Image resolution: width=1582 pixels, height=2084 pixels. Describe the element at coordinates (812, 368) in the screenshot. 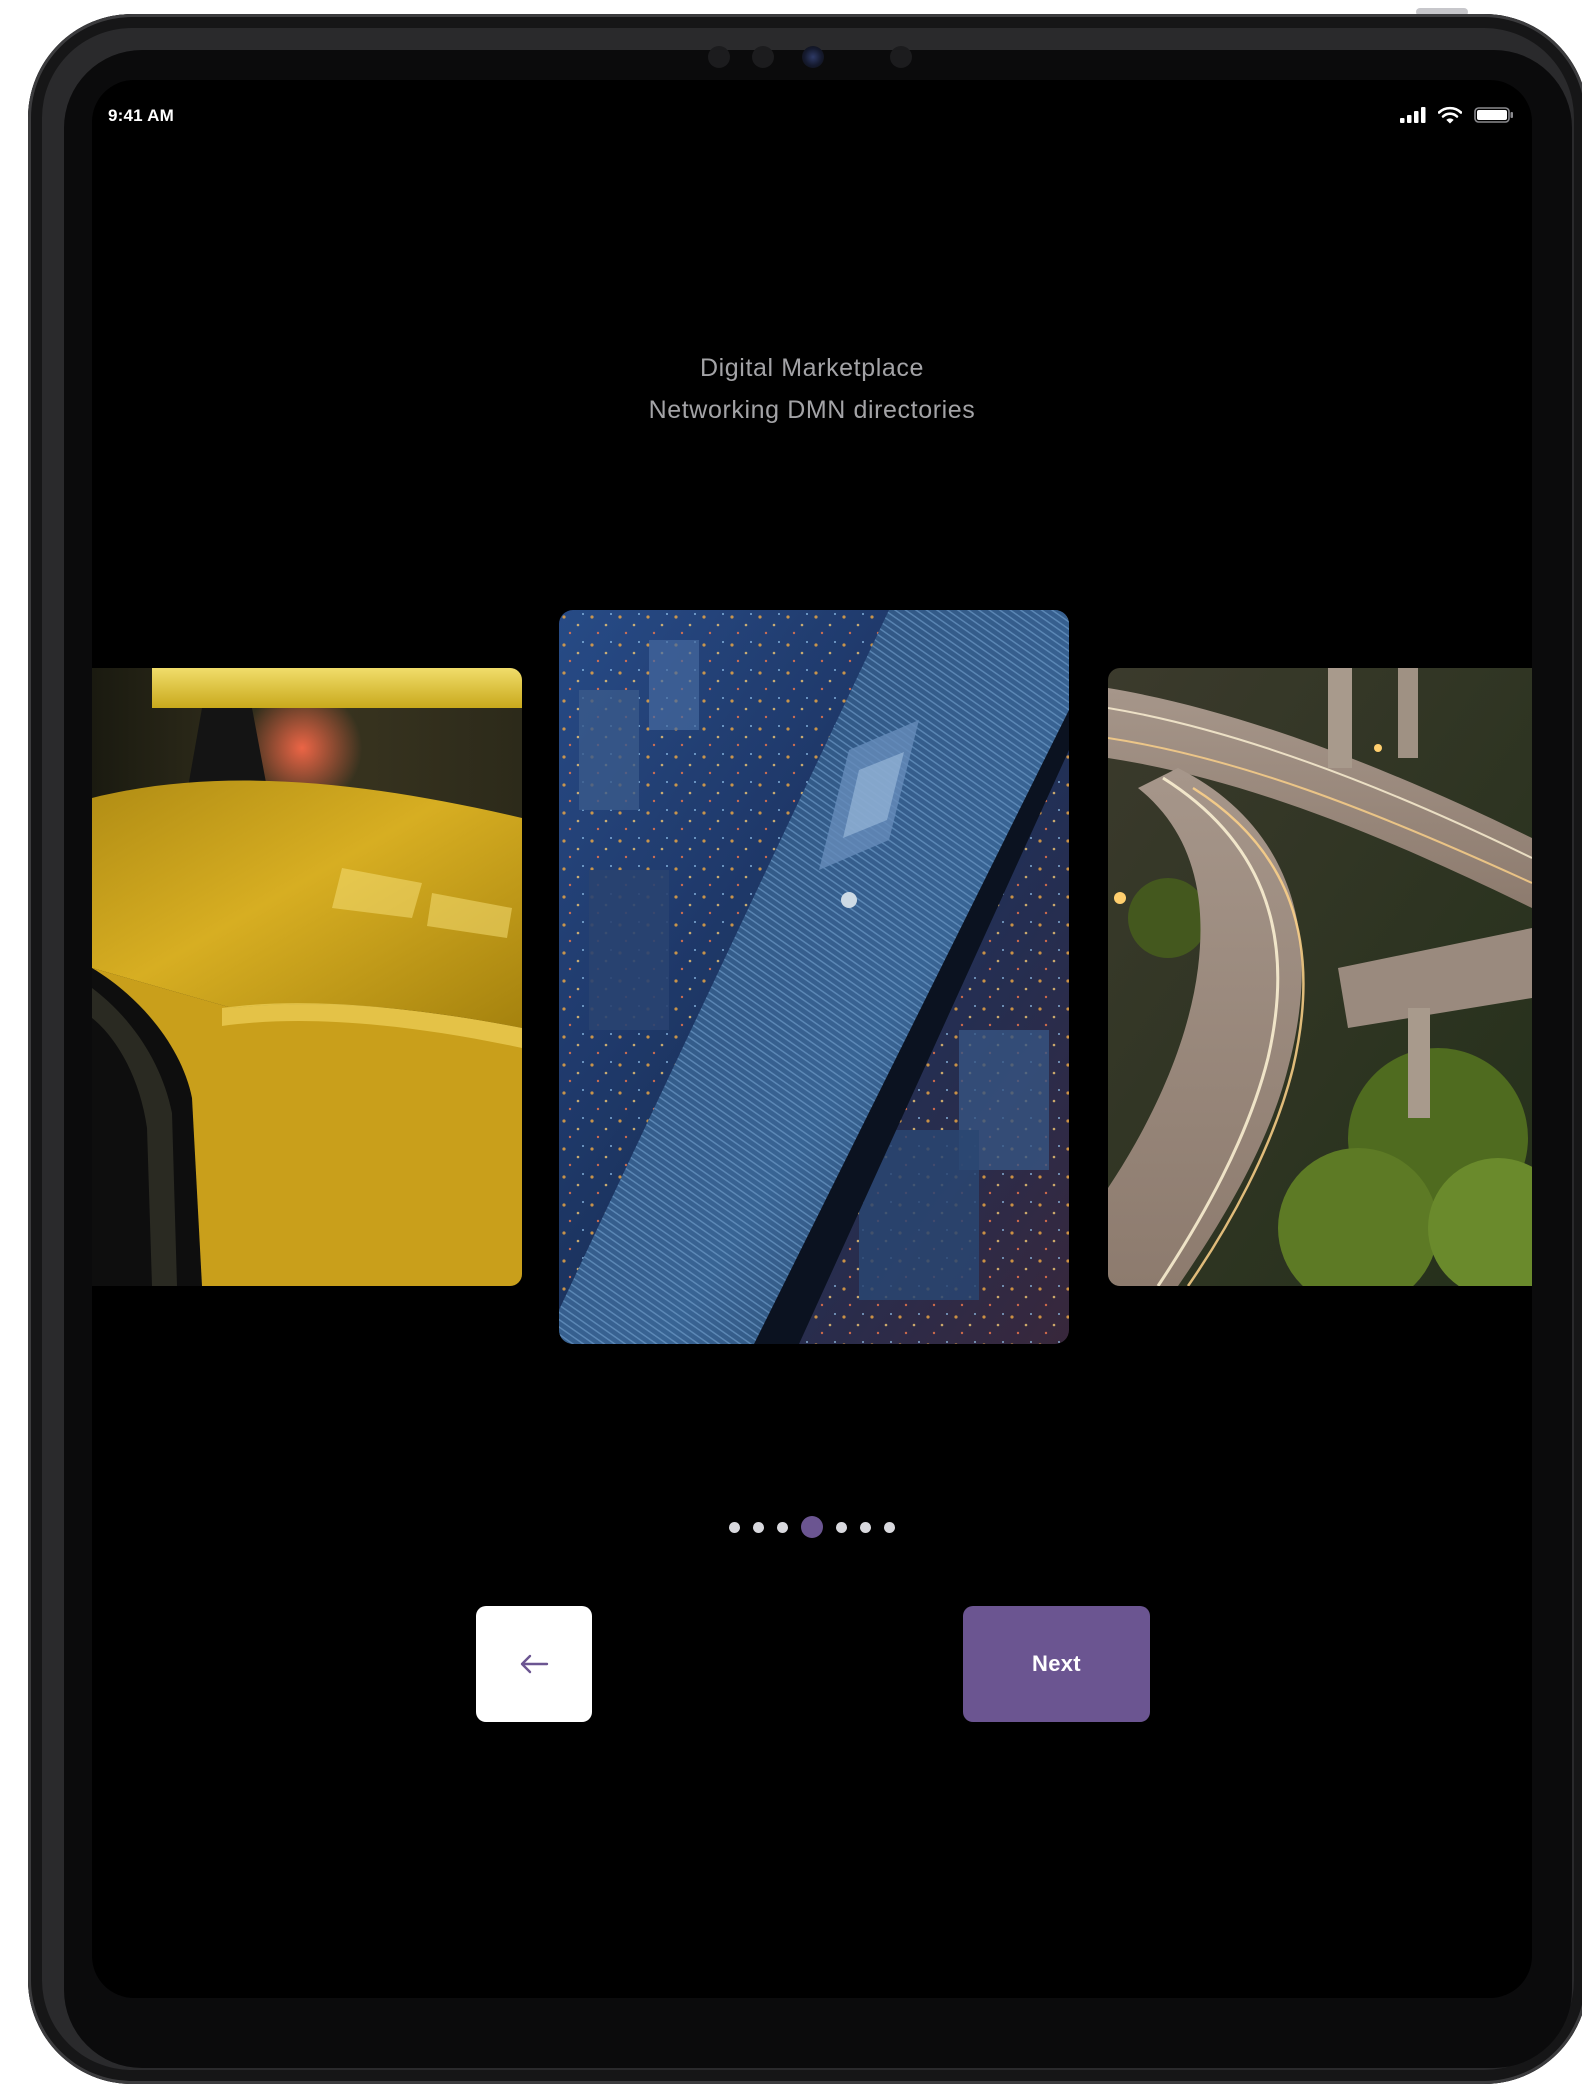

I see `onboarding-title: Digital Marketplace` at that location.